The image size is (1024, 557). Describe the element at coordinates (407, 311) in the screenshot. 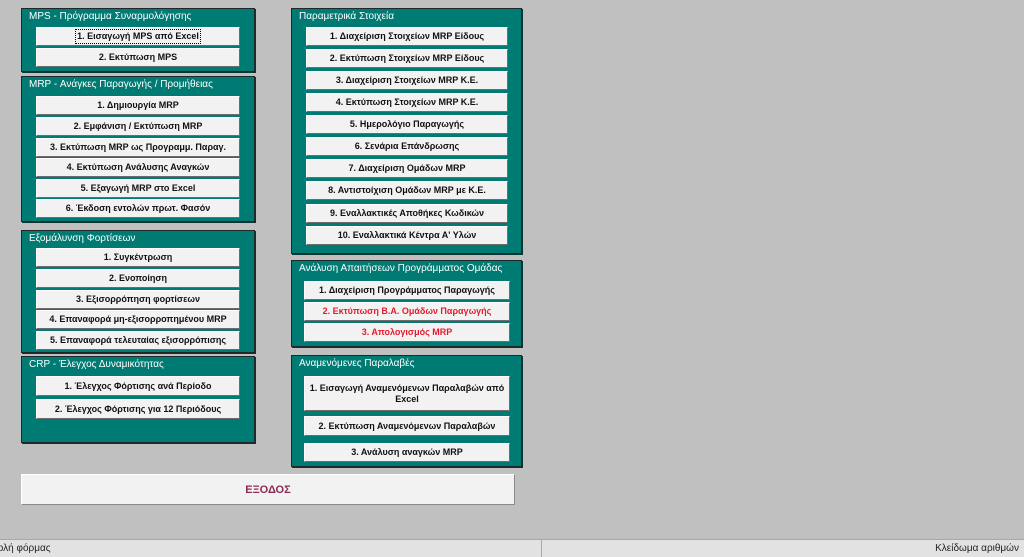

I see `print-group-ba-button: 2. Εκτύπωση Β.Α. Ομάδων Παραγωγής` at that location.